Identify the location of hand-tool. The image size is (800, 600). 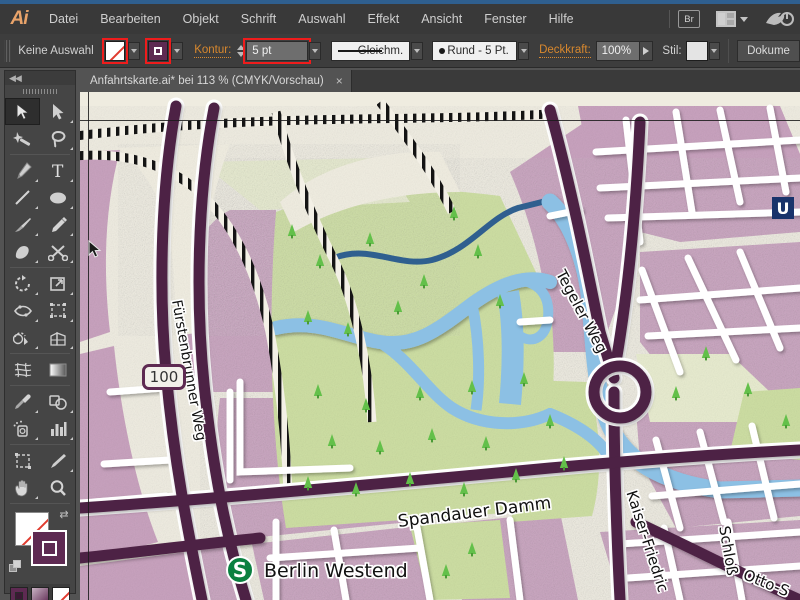
(22, 487).